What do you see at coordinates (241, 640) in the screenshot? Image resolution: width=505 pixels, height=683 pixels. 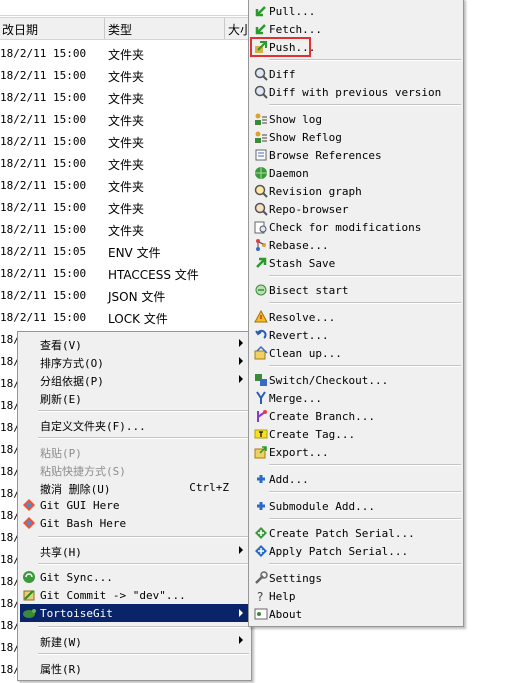 I see `submenu-arrow-icon` at bounding box center [241, 640].